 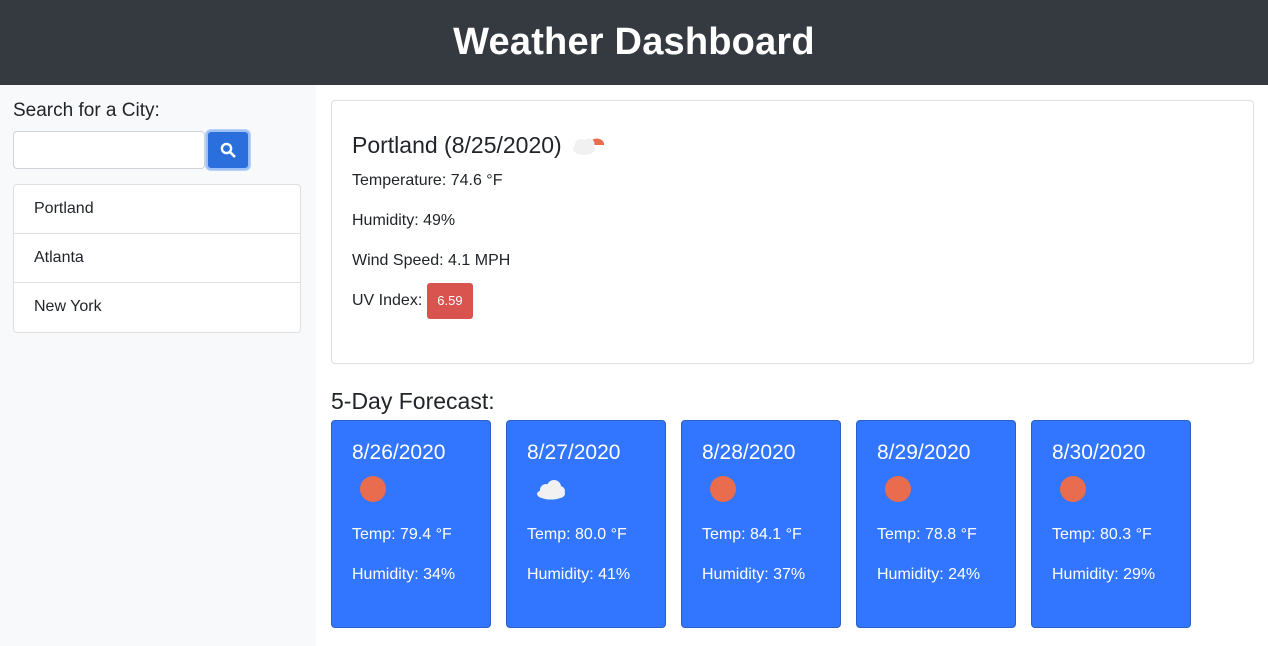 I want to click on forecast-date: 8/28/2020, so click(x=749, y=452).